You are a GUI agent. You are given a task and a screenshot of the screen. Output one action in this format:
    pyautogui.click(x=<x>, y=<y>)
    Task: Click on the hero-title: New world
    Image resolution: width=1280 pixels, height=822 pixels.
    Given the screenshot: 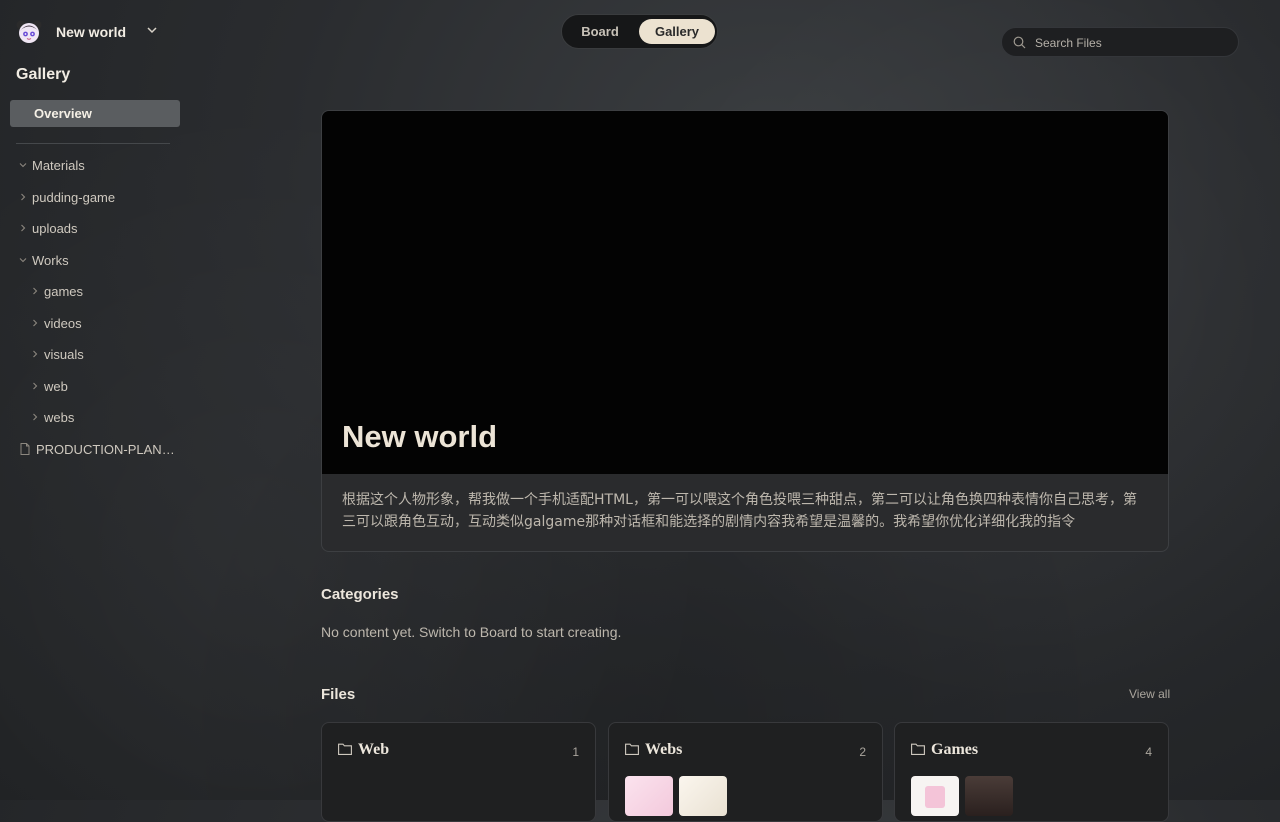 What is the action you would take?
    pyautogui.click(x=420, y=436)
    